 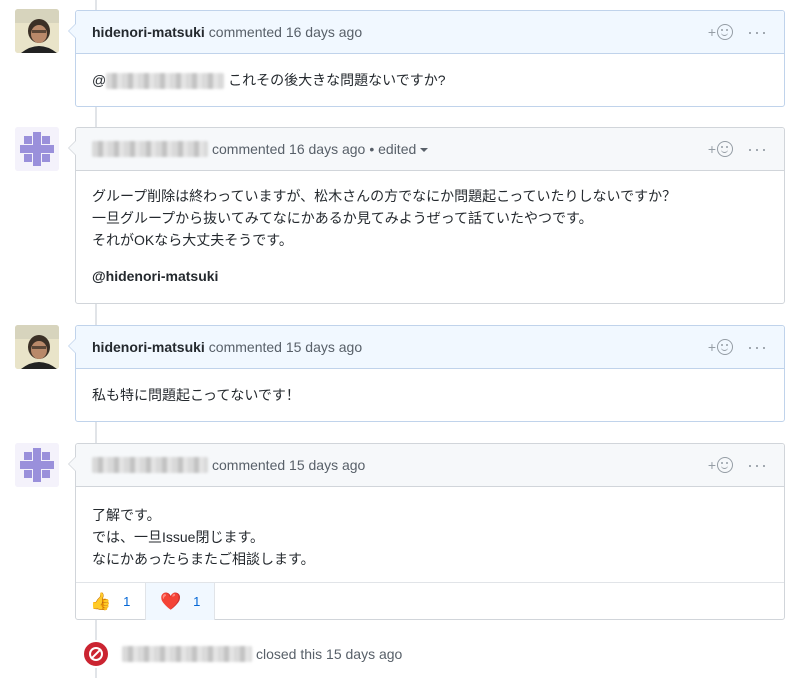 What do you see at coordinates (430, 395) in the screenshot?
I see `comment-body: 私も特に問題起こってないです！` at bounding box center [430, 395].